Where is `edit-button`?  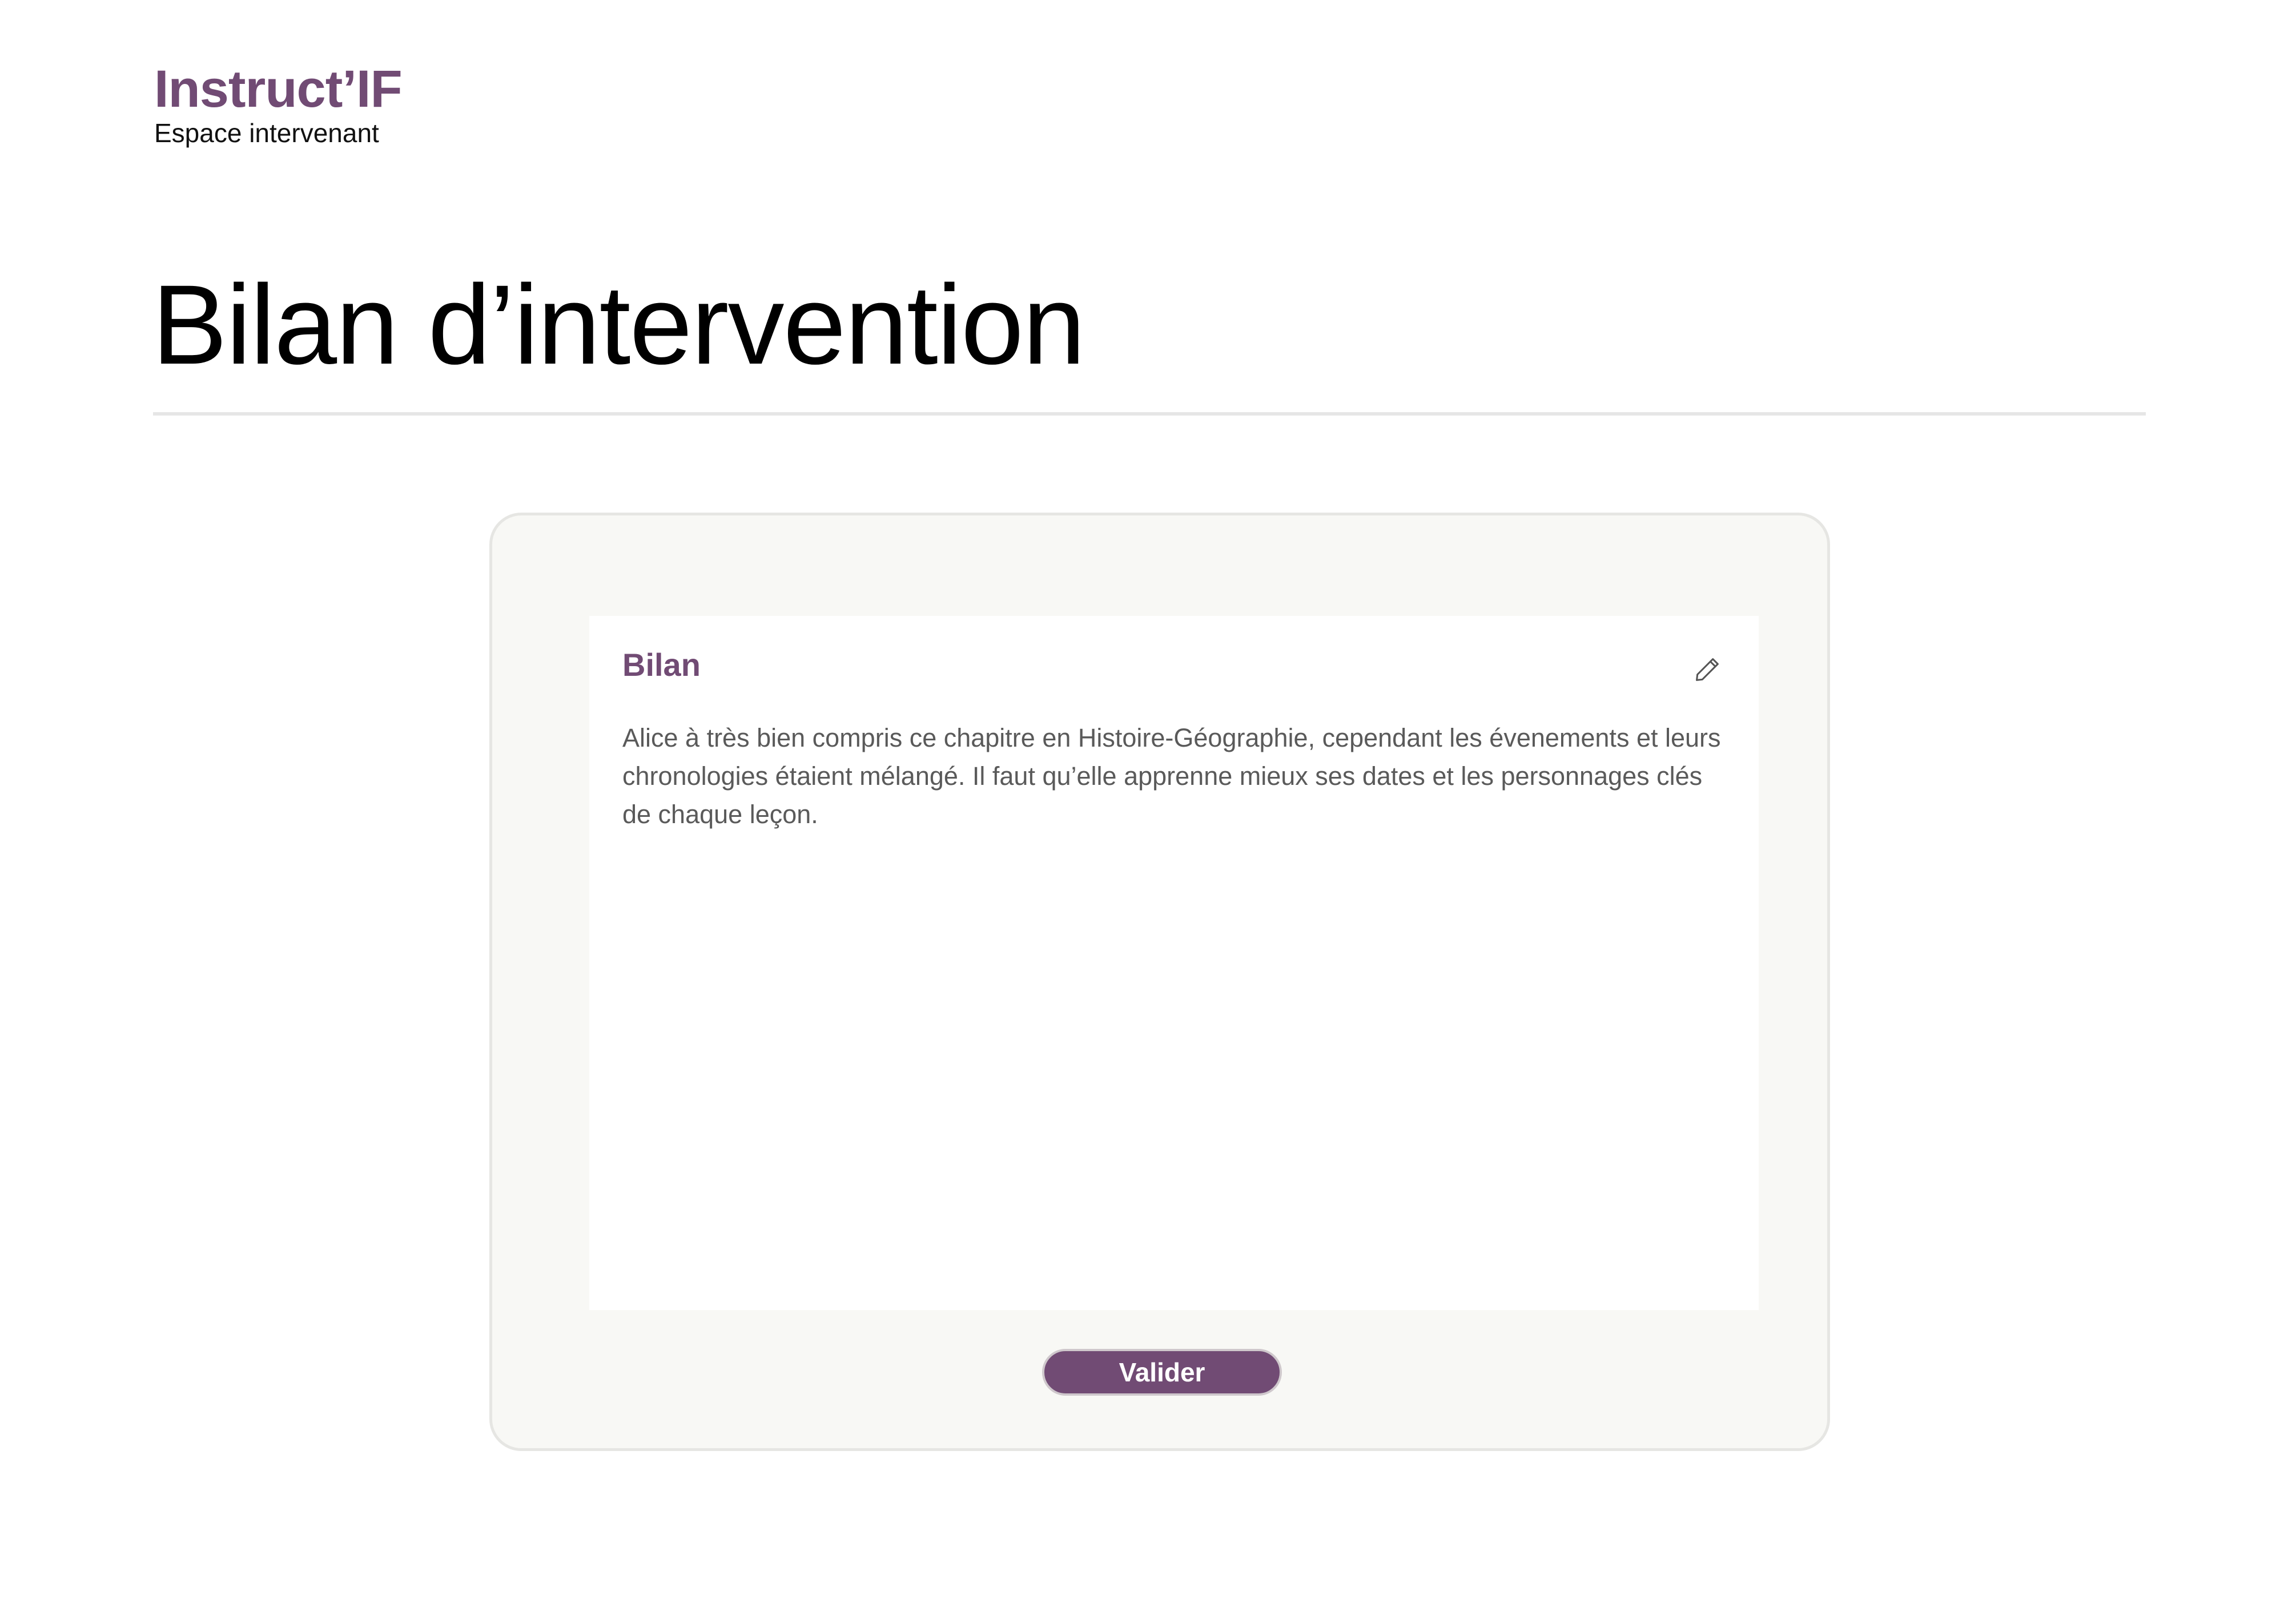
edit-button is located at coordinates (1707, 670).